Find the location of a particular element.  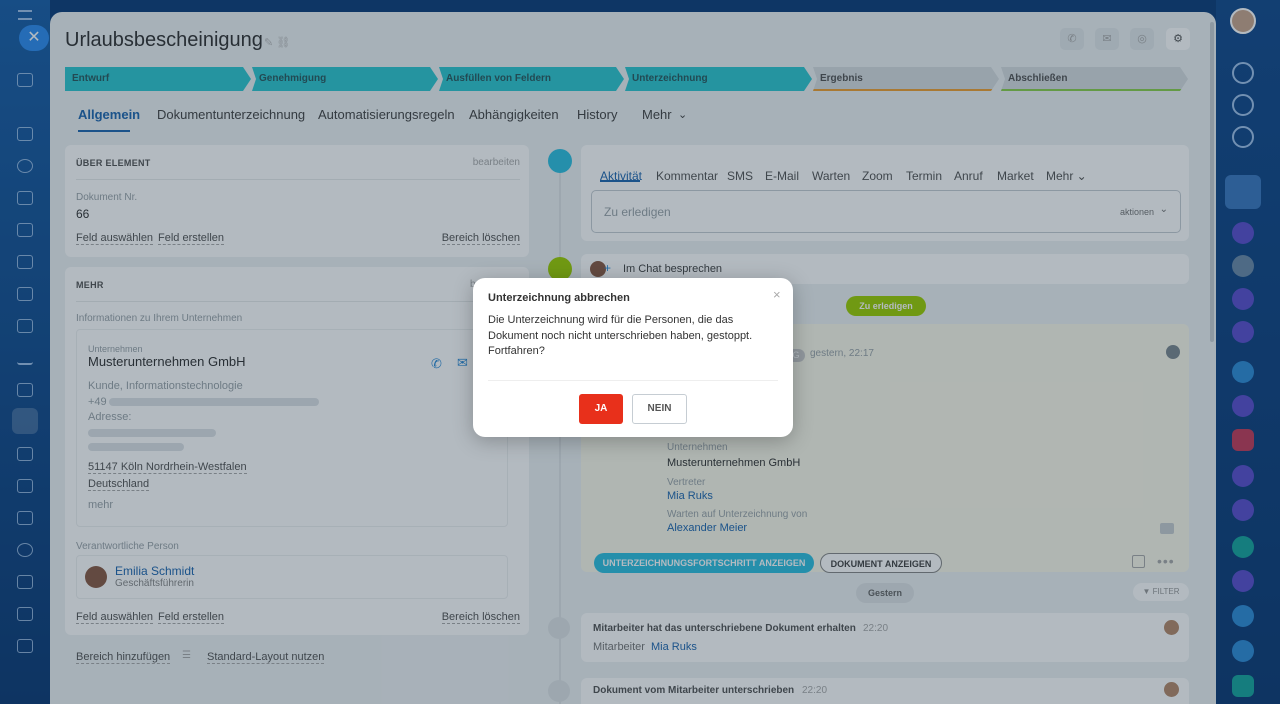

dialog-title: Unterzeichnung abbrechen is located at coordinates (559, 298).